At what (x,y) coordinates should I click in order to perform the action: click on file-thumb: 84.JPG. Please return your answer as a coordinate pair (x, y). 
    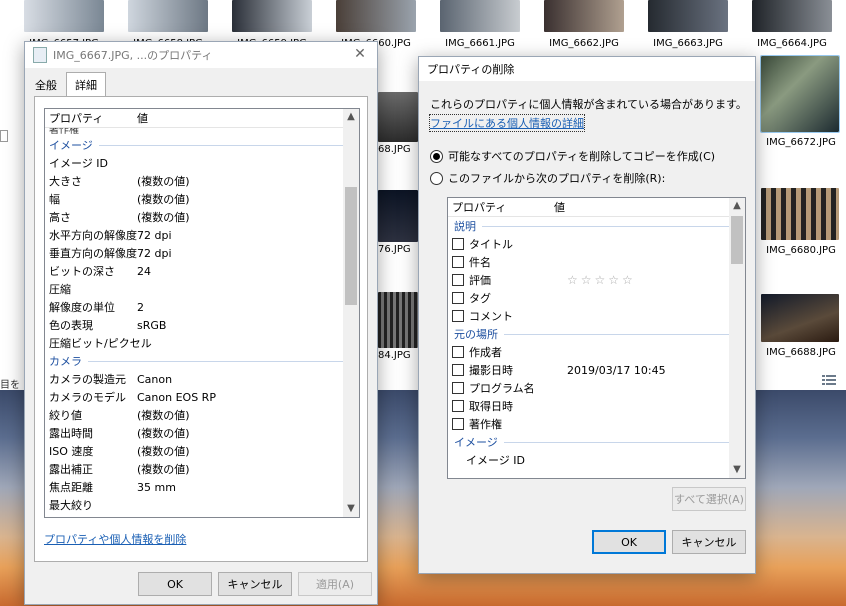
    Looking at the image, I should click on (398, 326).